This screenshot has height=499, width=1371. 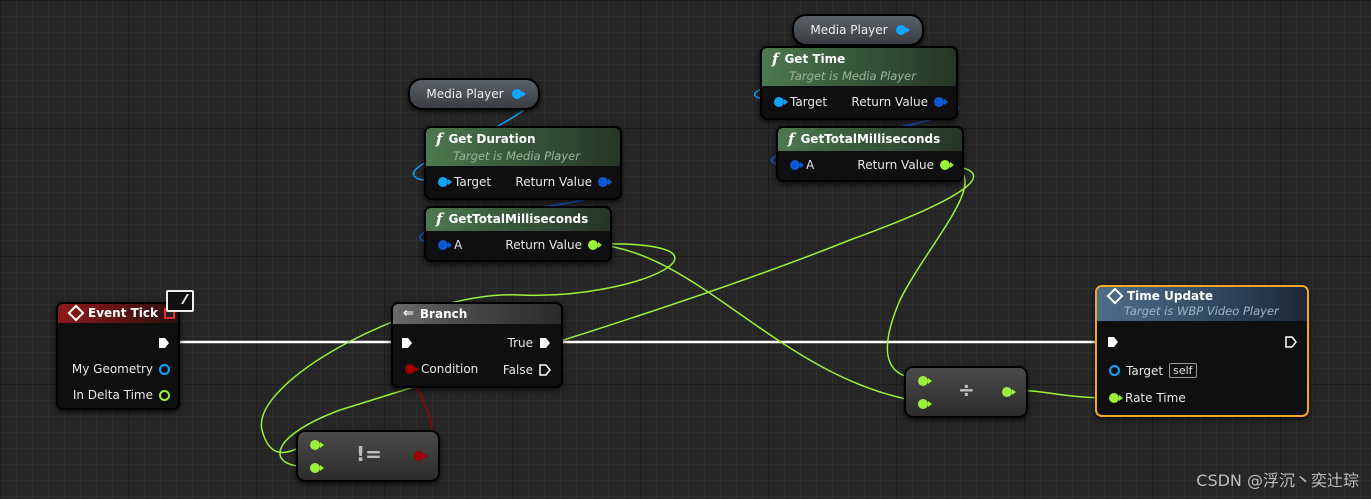 I want to click on get-total-ms-node-1: f GetTotalMilliseconds A Return Value, so click(x=518, y=234).